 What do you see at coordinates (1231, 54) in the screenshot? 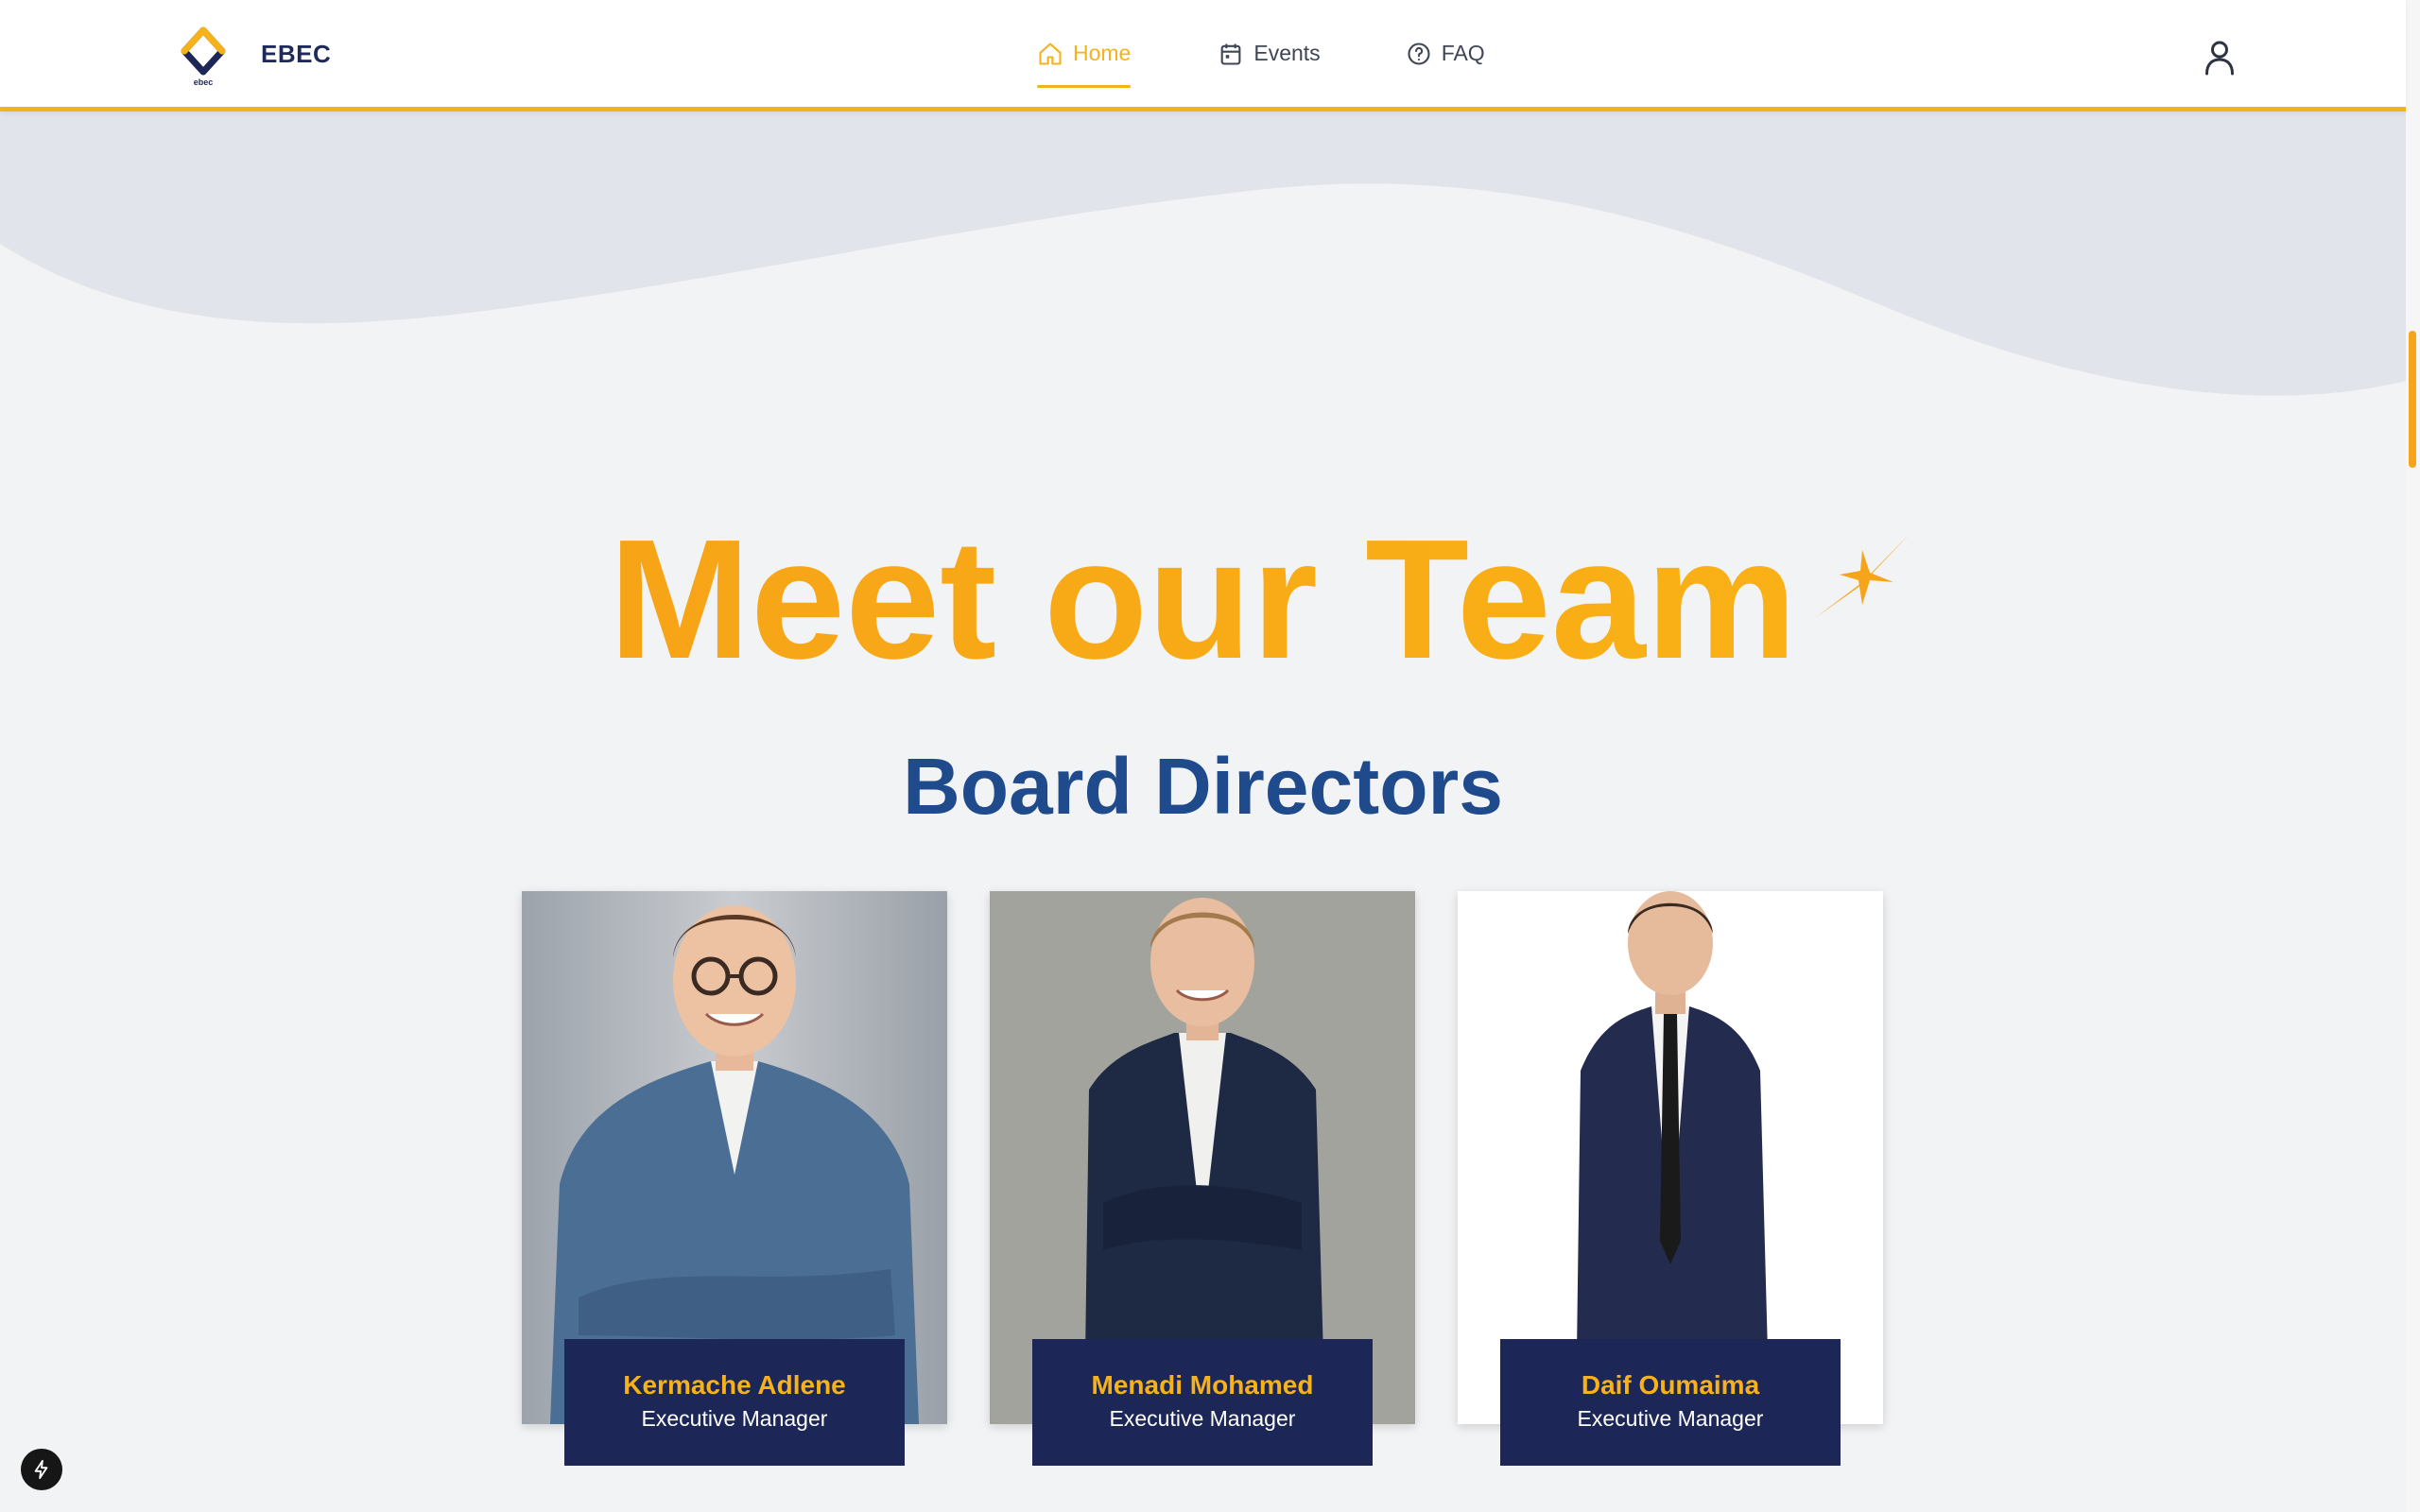
I see `calendar-icon` at bounding box center [1231, 54].